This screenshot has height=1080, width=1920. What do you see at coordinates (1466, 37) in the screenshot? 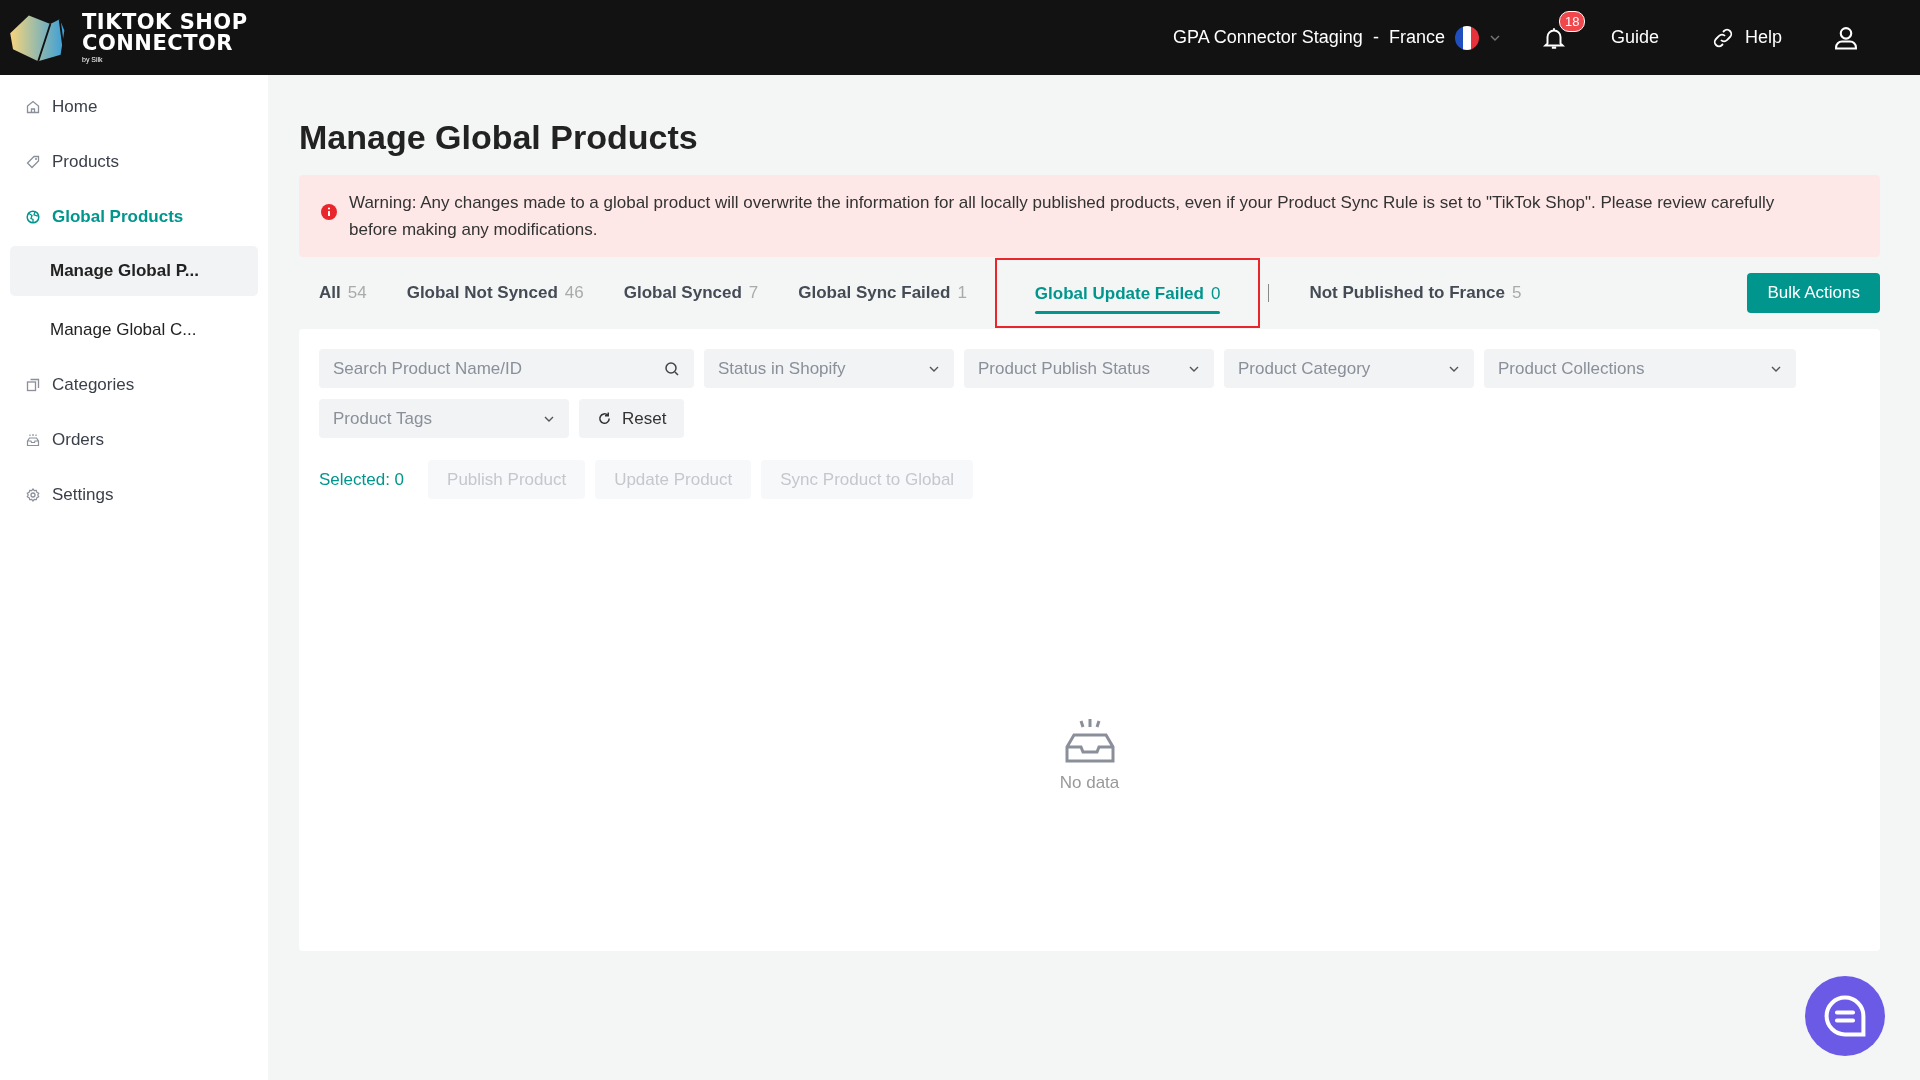
I see `flag-icon` at bounding box center [1466, 37].